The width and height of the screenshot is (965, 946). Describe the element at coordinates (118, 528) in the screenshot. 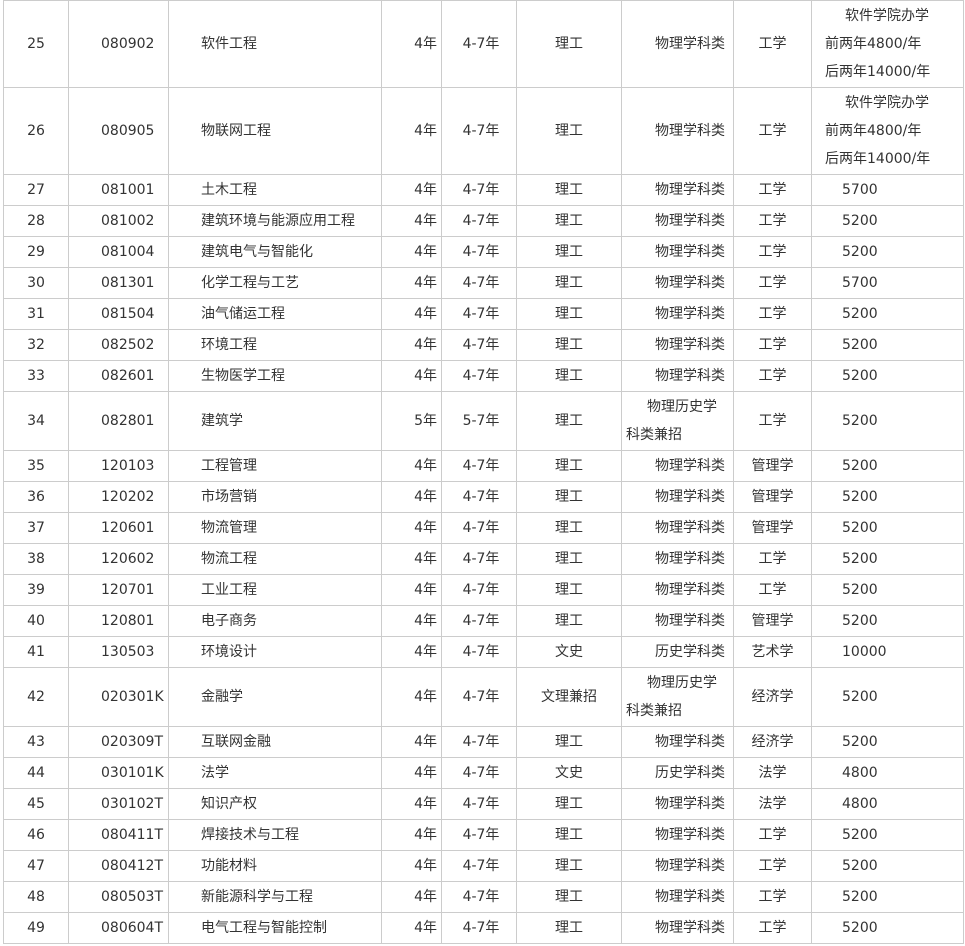

I see `major-code-cell: 120601` at that location.